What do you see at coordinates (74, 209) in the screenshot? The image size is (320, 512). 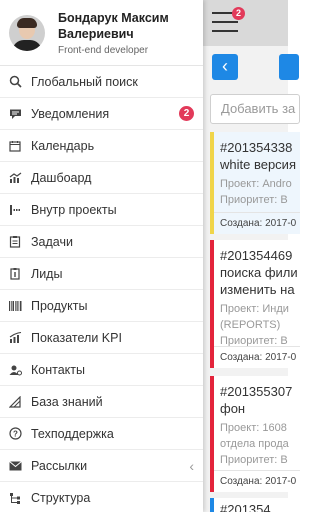 I see `menu-item-label: Внутр проекты` at bounding box center [74, 209].